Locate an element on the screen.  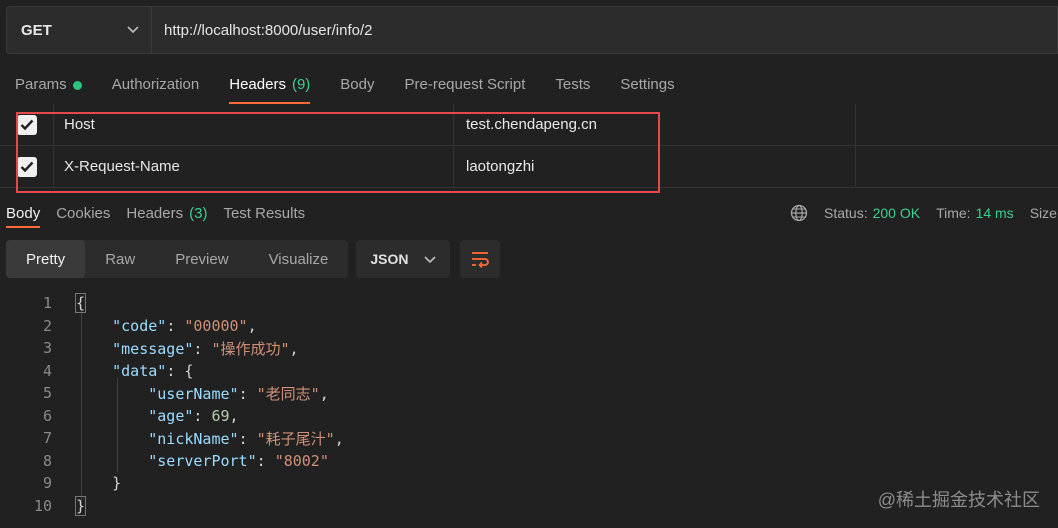
tab-pre-request-script: Pre-request Script is located at coordinates (465, 85).